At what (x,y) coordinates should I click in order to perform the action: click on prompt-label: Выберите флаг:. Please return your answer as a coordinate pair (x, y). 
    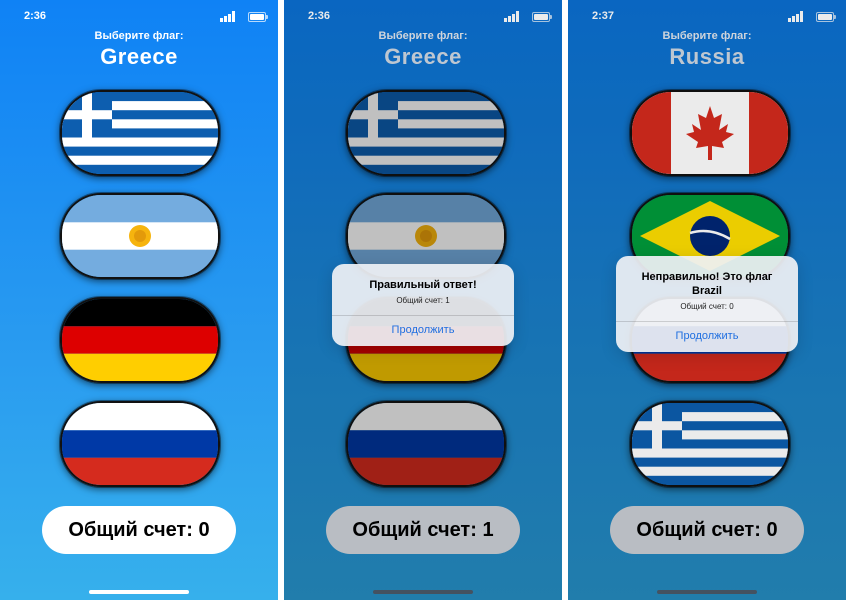
    Looking at the image, I should click on (139, 36).